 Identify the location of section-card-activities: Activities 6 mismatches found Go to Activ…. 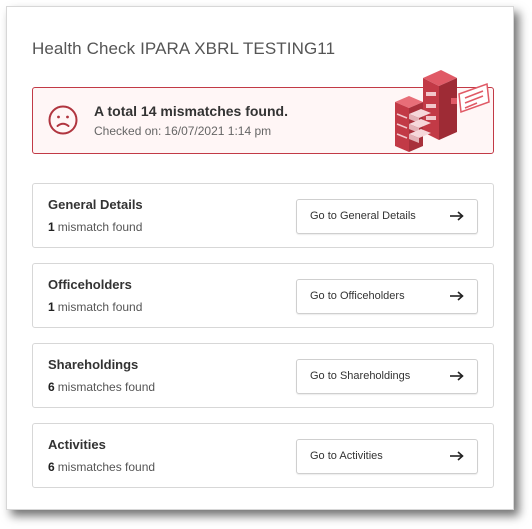
(263, 455).